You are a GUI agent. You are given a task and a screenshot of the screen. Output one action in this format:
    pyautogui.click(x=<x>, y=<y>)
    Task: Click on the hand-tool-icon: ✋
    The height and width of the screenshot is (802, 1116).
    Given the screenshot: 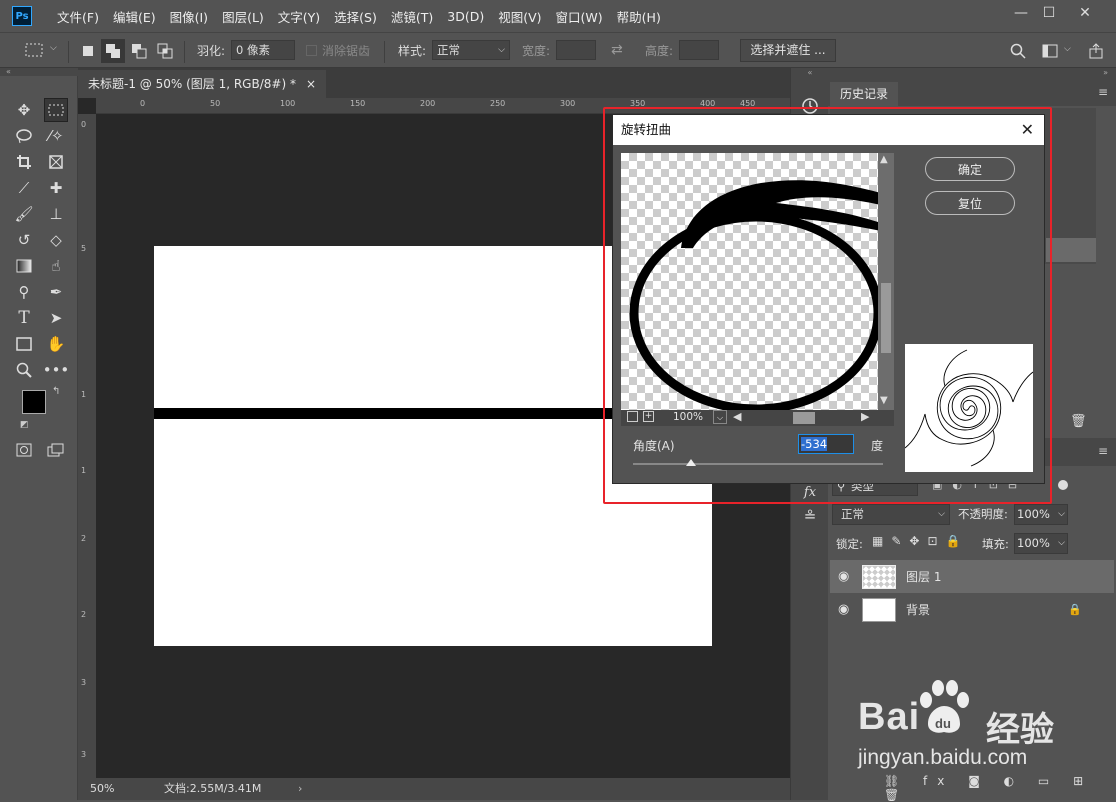 What is the action you would take?
    pyautogui.click(x=56, y=344)
    